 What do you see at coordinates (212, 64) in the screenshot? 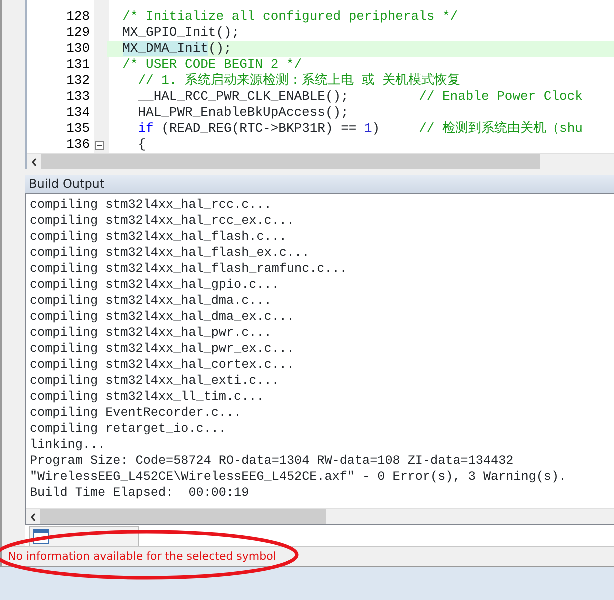
I see `code-line: /* USER CODE BEGIN 2 */` at bounding box center [212, 64].